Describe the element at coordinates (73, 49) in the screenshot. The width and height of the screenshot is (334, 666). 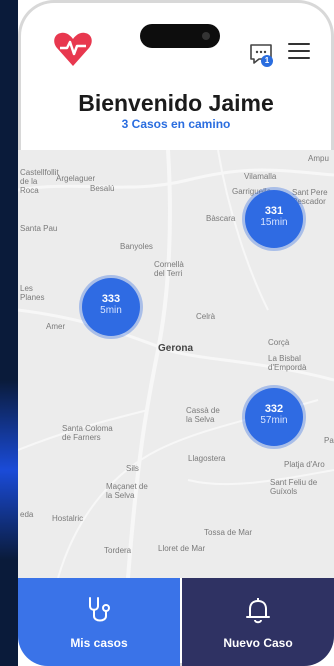
I see `heart-pulse-icon` at that location.